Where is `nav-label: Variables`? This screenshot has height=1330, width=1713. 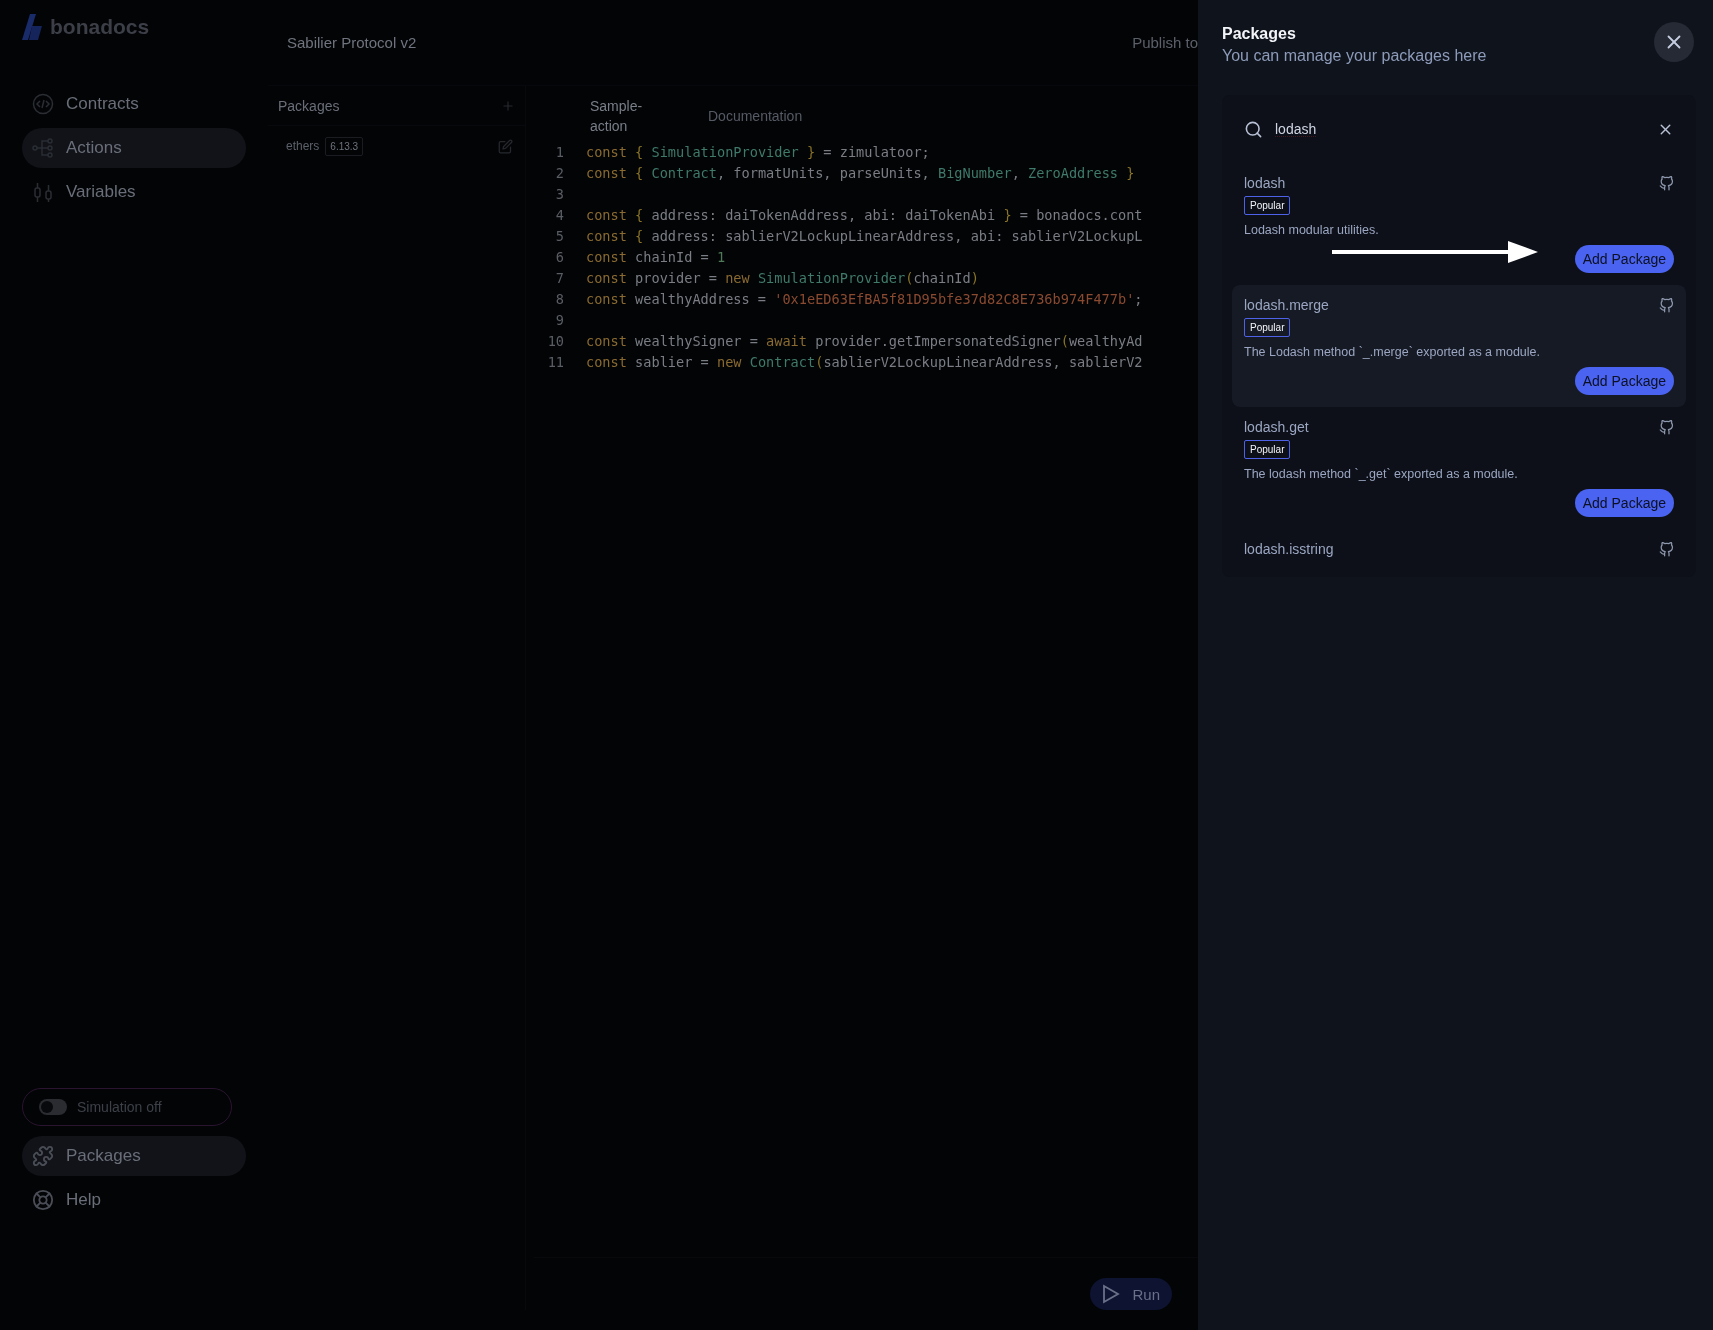
nav-label: Variables is located at coordinates (101, 192).